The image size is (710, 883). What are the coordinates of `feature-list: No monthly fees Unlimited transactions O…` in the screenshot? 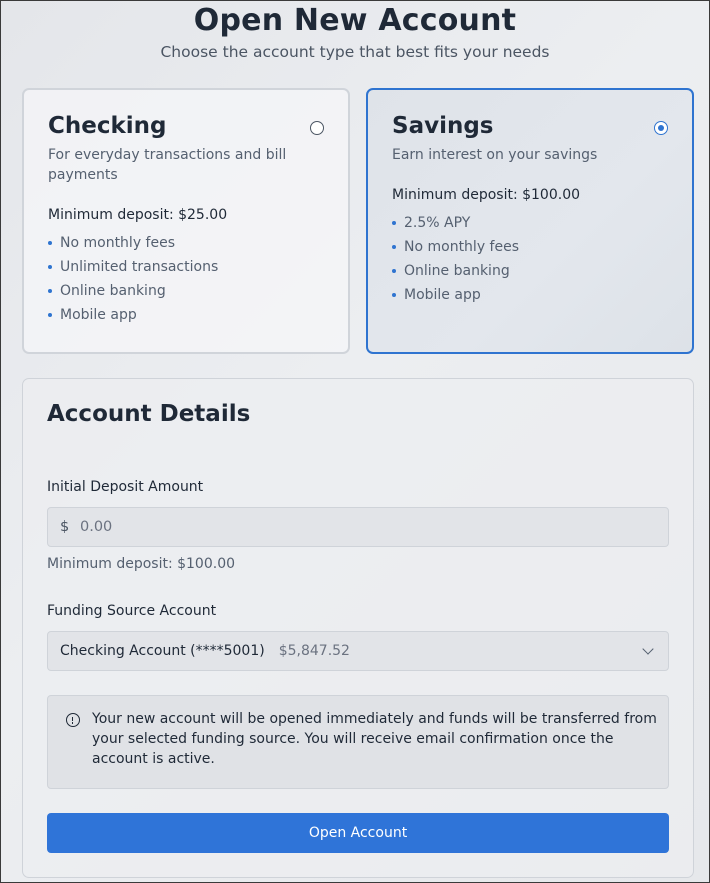 It's located at (186, 279).